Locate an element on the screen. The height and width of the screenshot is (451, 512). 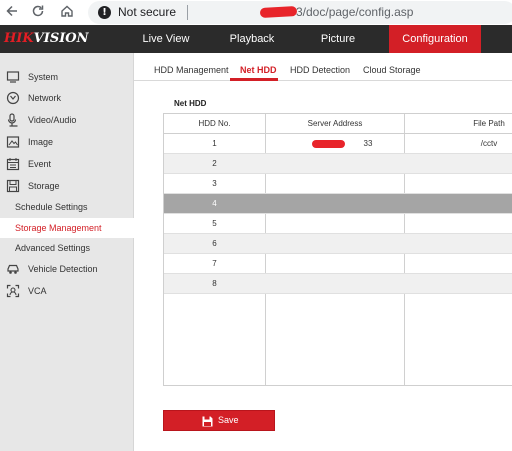
sidebar-item-video-audio: Video/Audio is located at coordinates (67, 120).